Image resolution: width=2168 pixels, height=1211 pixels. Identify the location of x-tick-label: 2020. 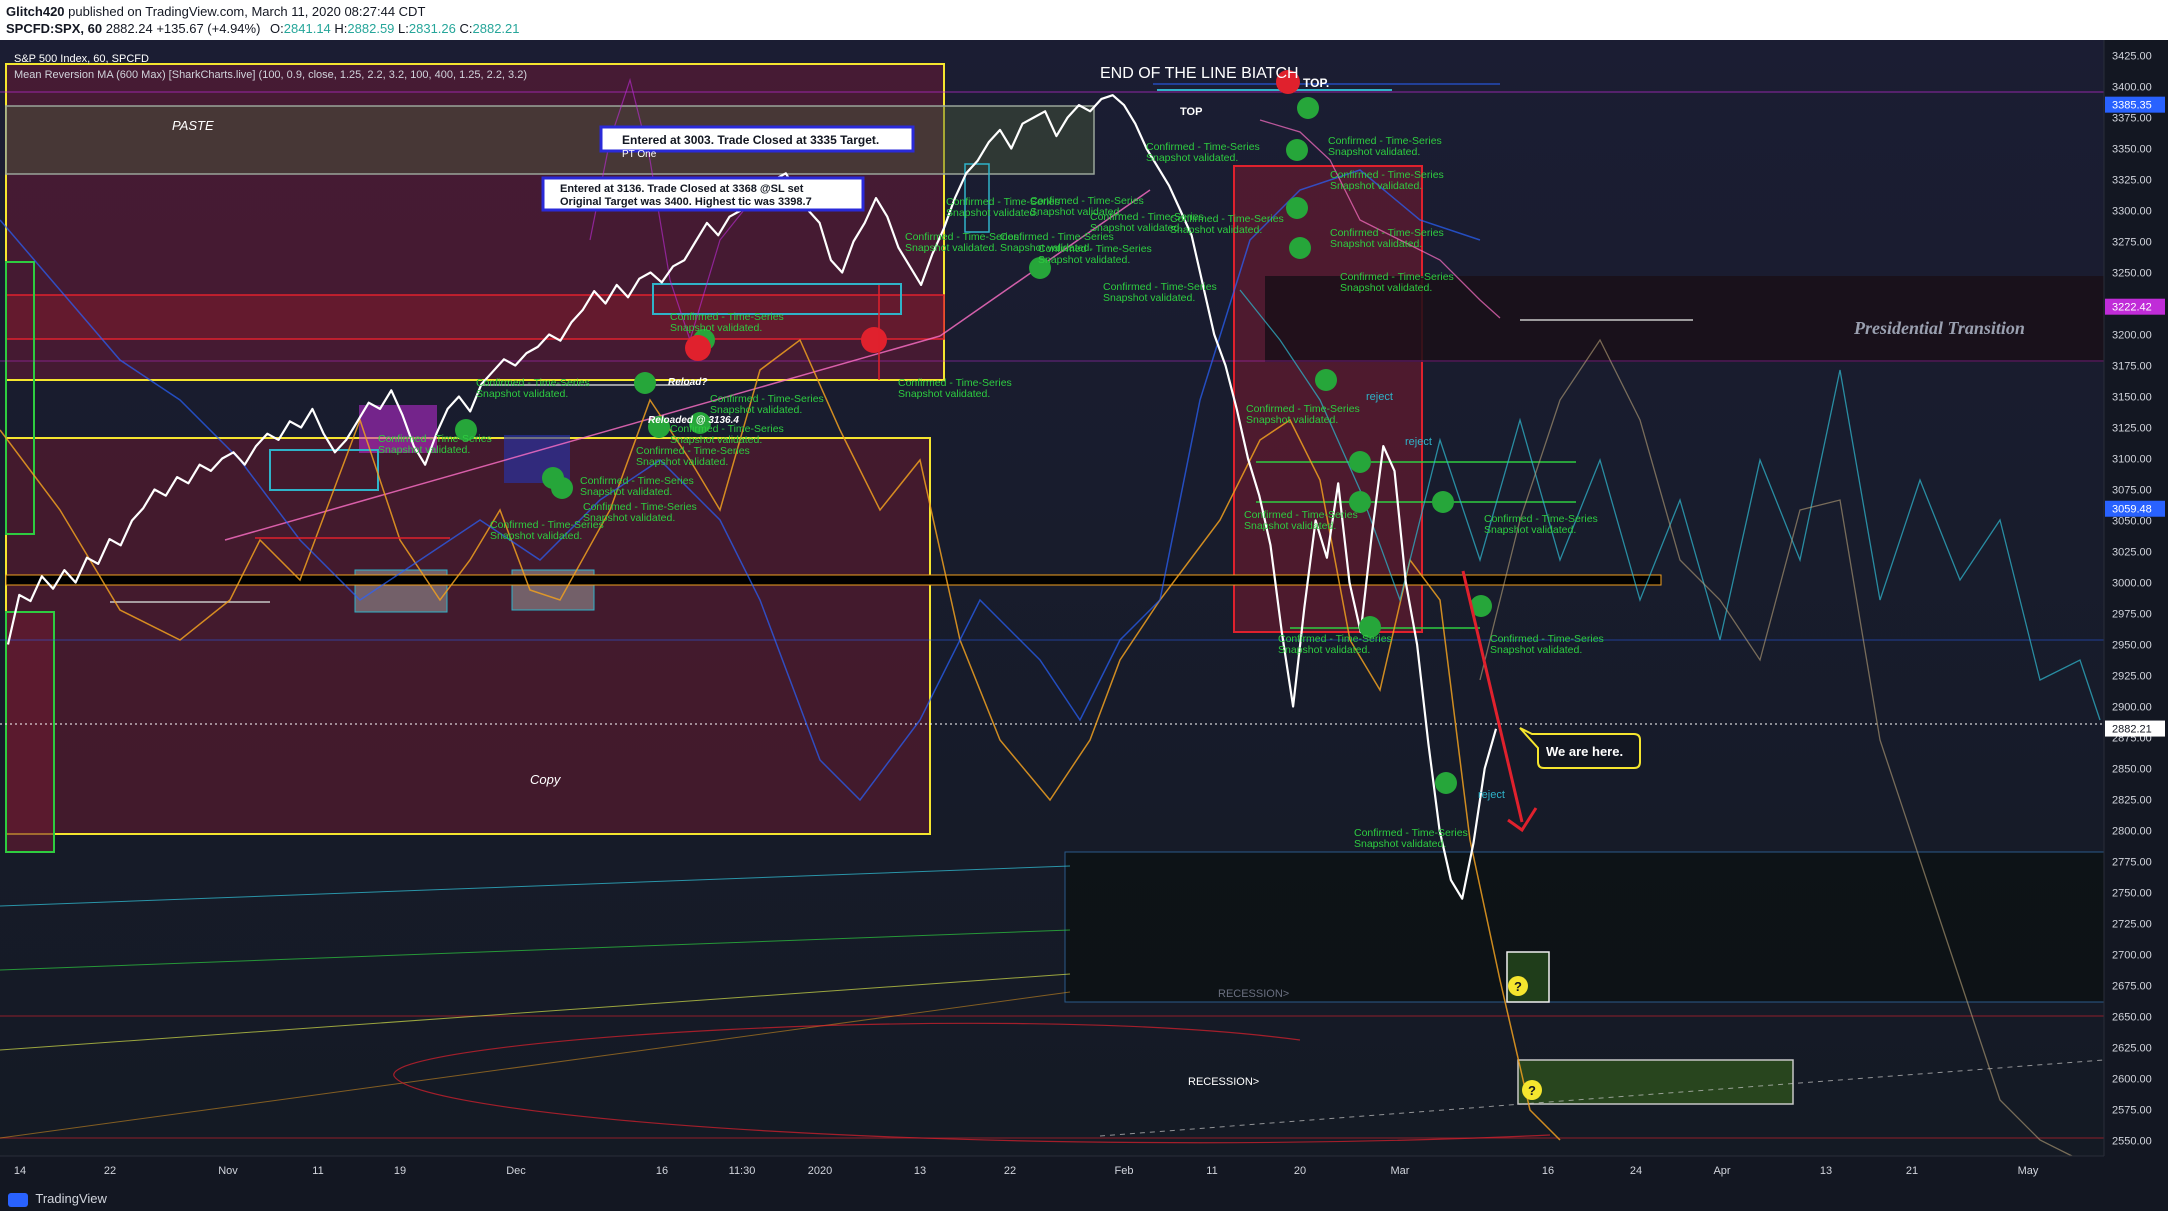
(820, 1171).